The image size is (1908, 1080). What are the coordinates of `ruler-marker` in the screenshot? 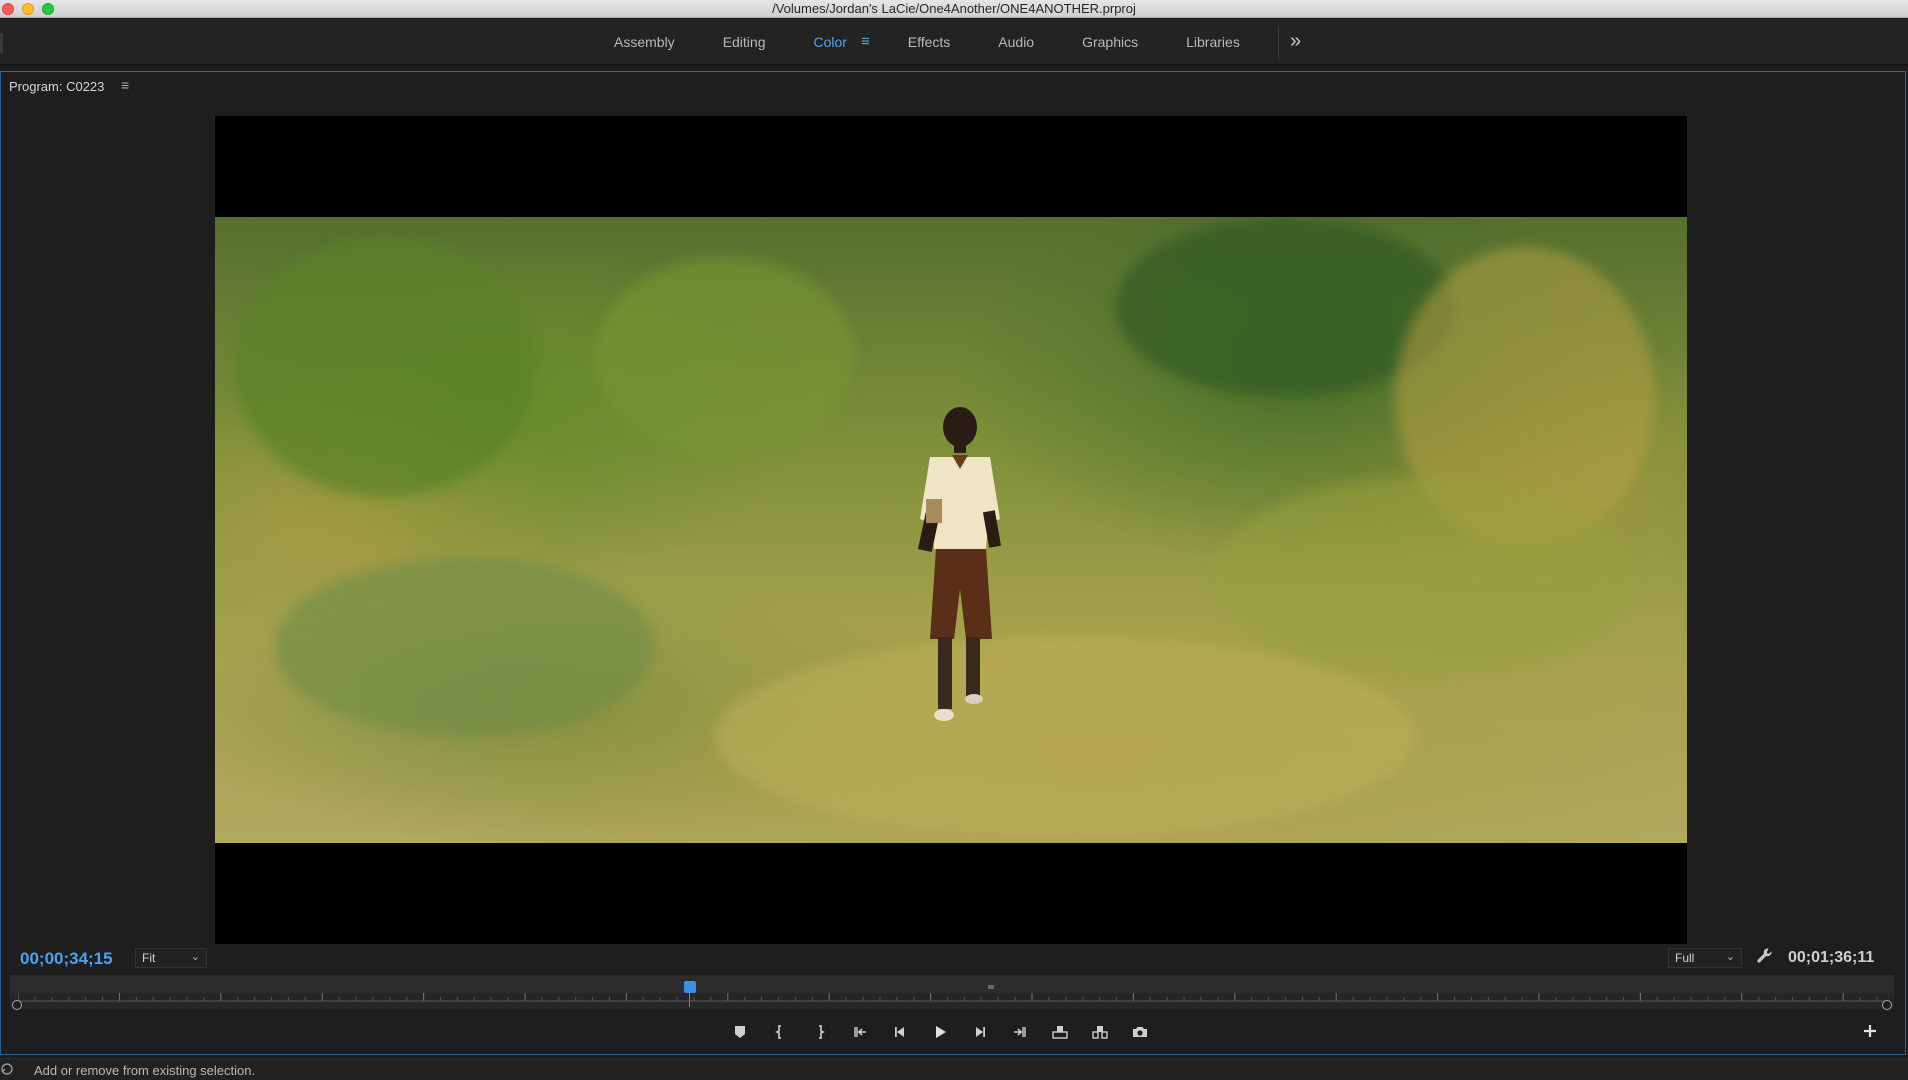 It's located at (991, 987).